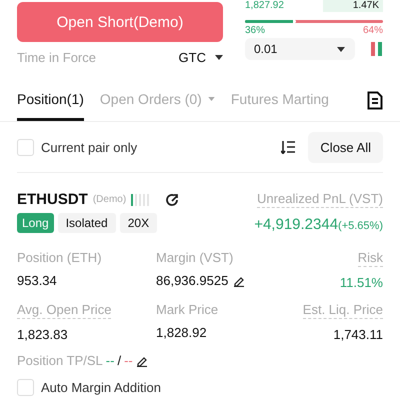 The height and width of the screenshot is (400, 400). I want to click on share-icon, so click(172, 200).